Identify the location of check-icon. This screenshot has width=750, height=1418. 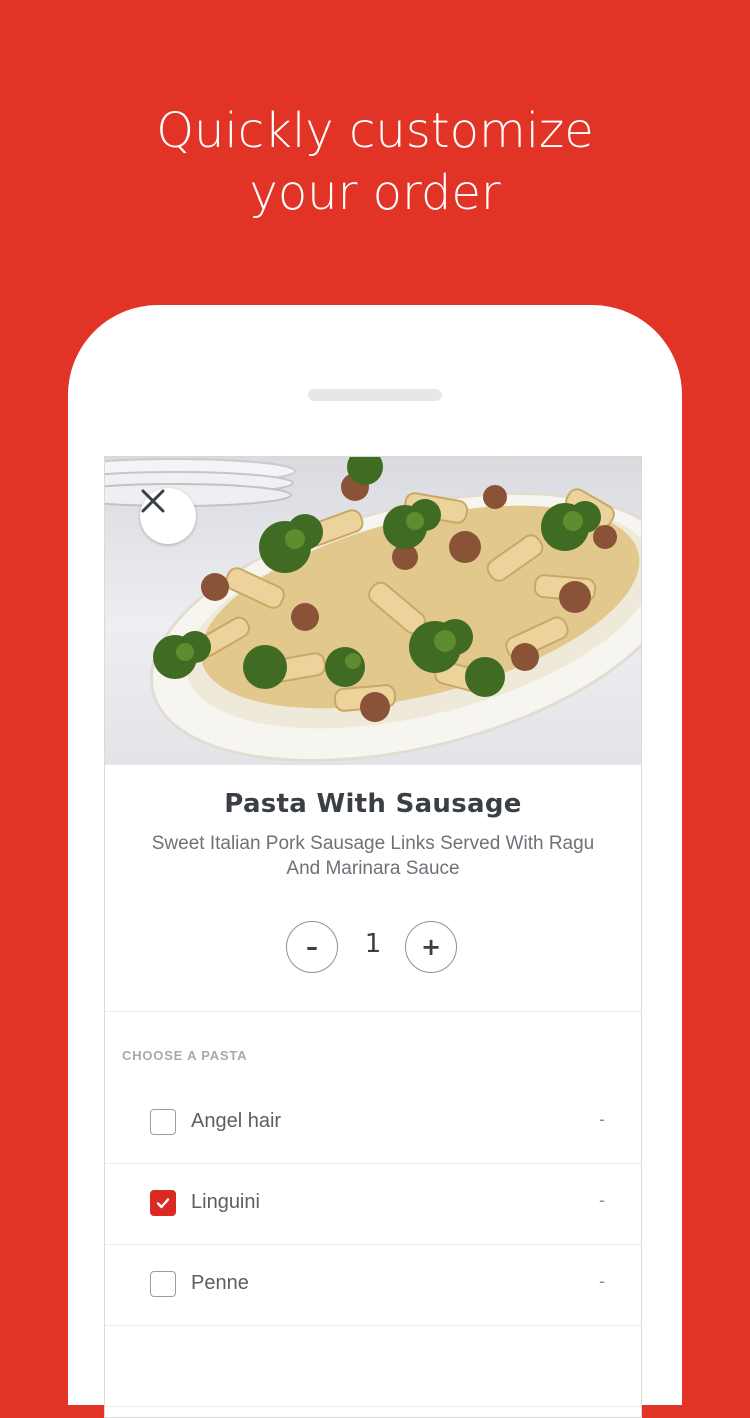
(163, 1203).